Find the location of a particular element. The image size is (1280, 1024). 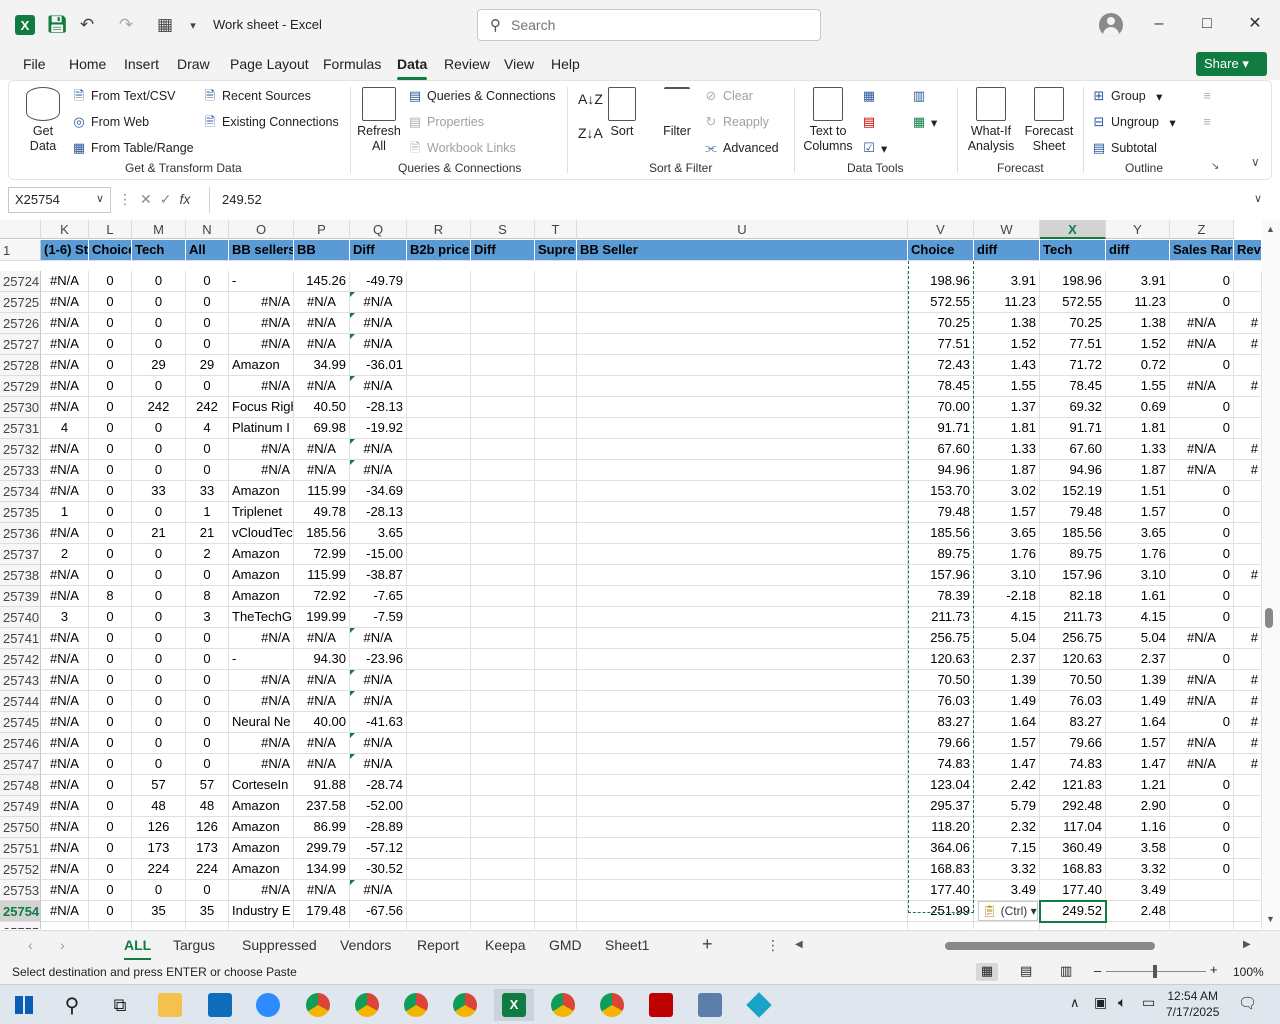

row-header: 25737 is located at coordinates (20, 554).